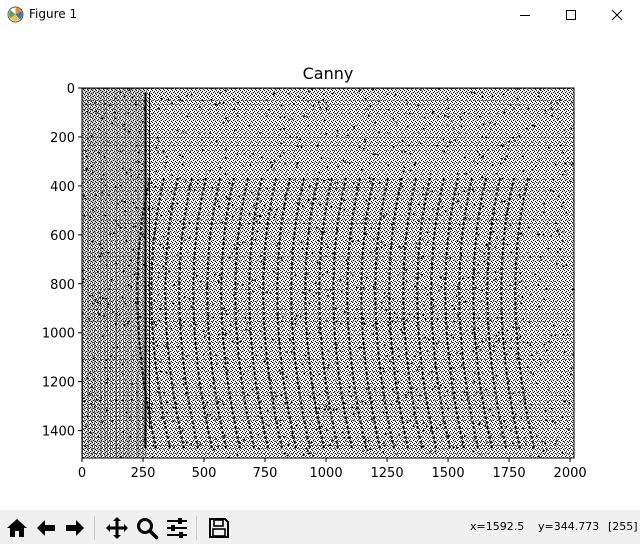 This screenshot has width=640, height=544. I want to click on y-tick-label: 1000, so click(58, 334).